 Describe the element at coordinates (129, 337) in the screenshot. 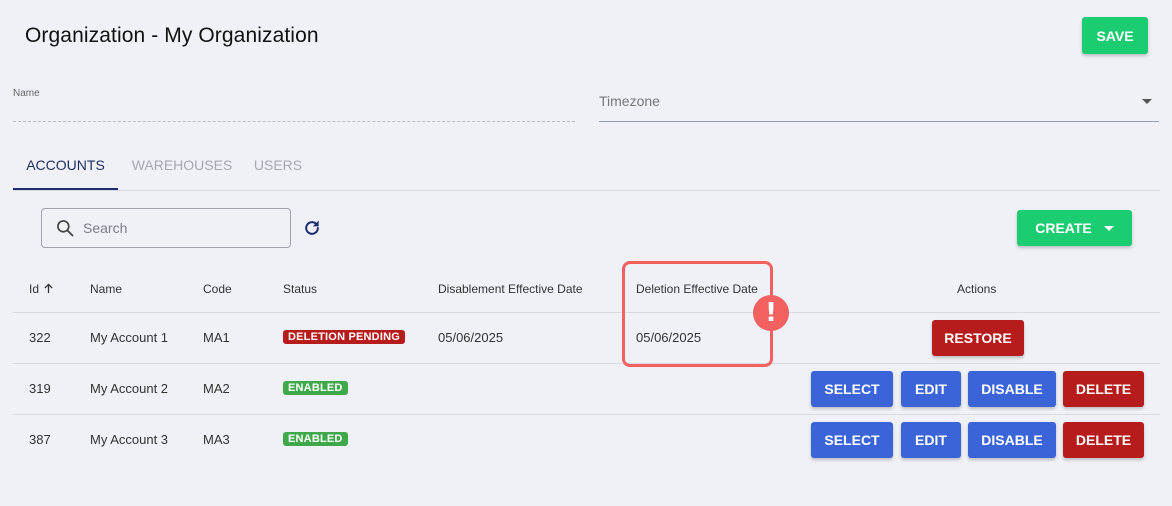

I see `cell-name: My Account 1` at that location.